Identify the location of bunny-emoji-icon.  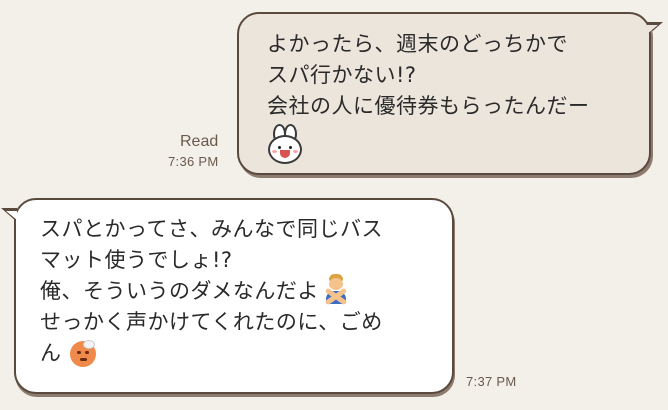
(284, 144).